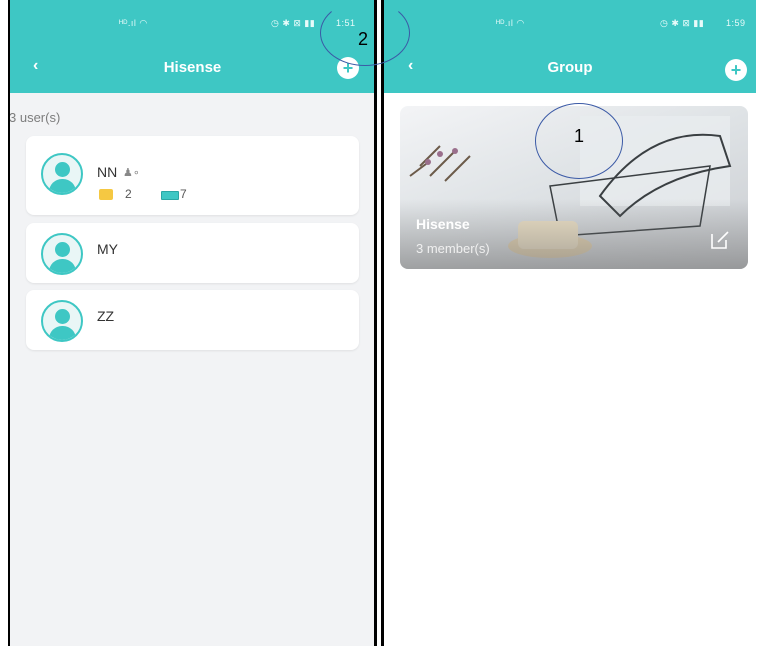 The height and width of the screenshot is (646, 758). What do you see at coordinates (570, 67) in the screenshot?
I see `page-title: Group` at bounding box center [570, 67].